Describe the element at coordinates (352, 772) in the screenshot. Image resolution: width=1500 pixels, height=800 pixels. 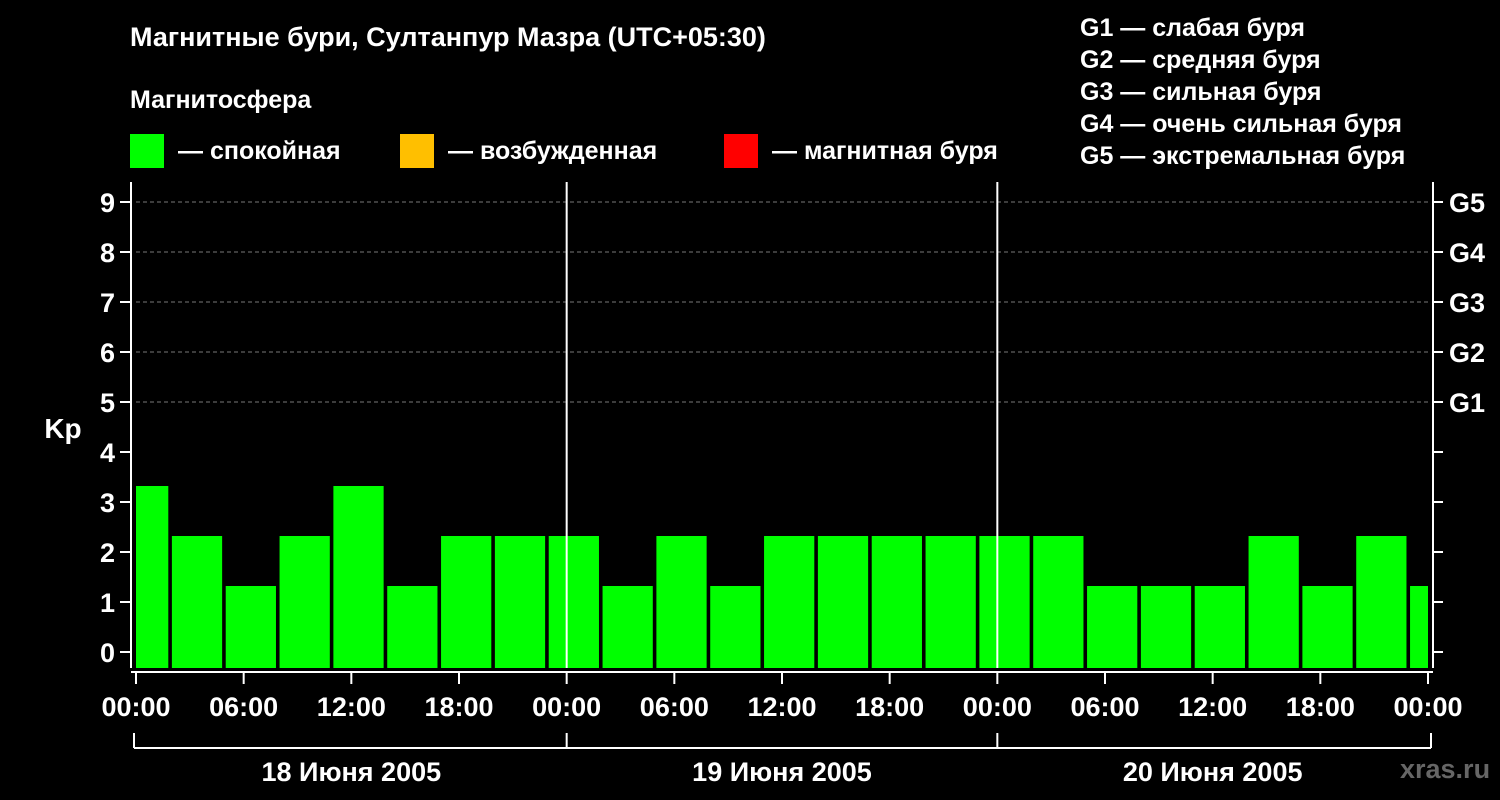
I see `day-label: 18 Июня 2005` at that location.